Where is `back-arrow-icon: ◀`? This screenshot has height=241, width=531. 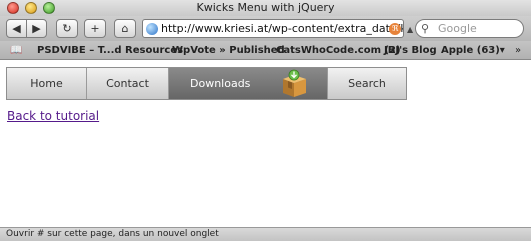 back-arrow-icon: ◀ is located at coordinates (16, 28).